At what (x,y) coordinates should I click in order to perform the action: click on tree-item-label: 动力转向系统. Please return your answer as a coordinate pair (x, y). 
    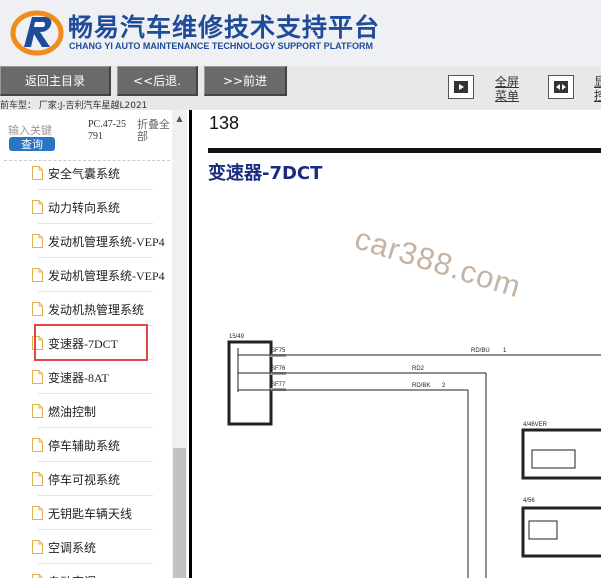
    Looking at the image, I should click on (84, 208).